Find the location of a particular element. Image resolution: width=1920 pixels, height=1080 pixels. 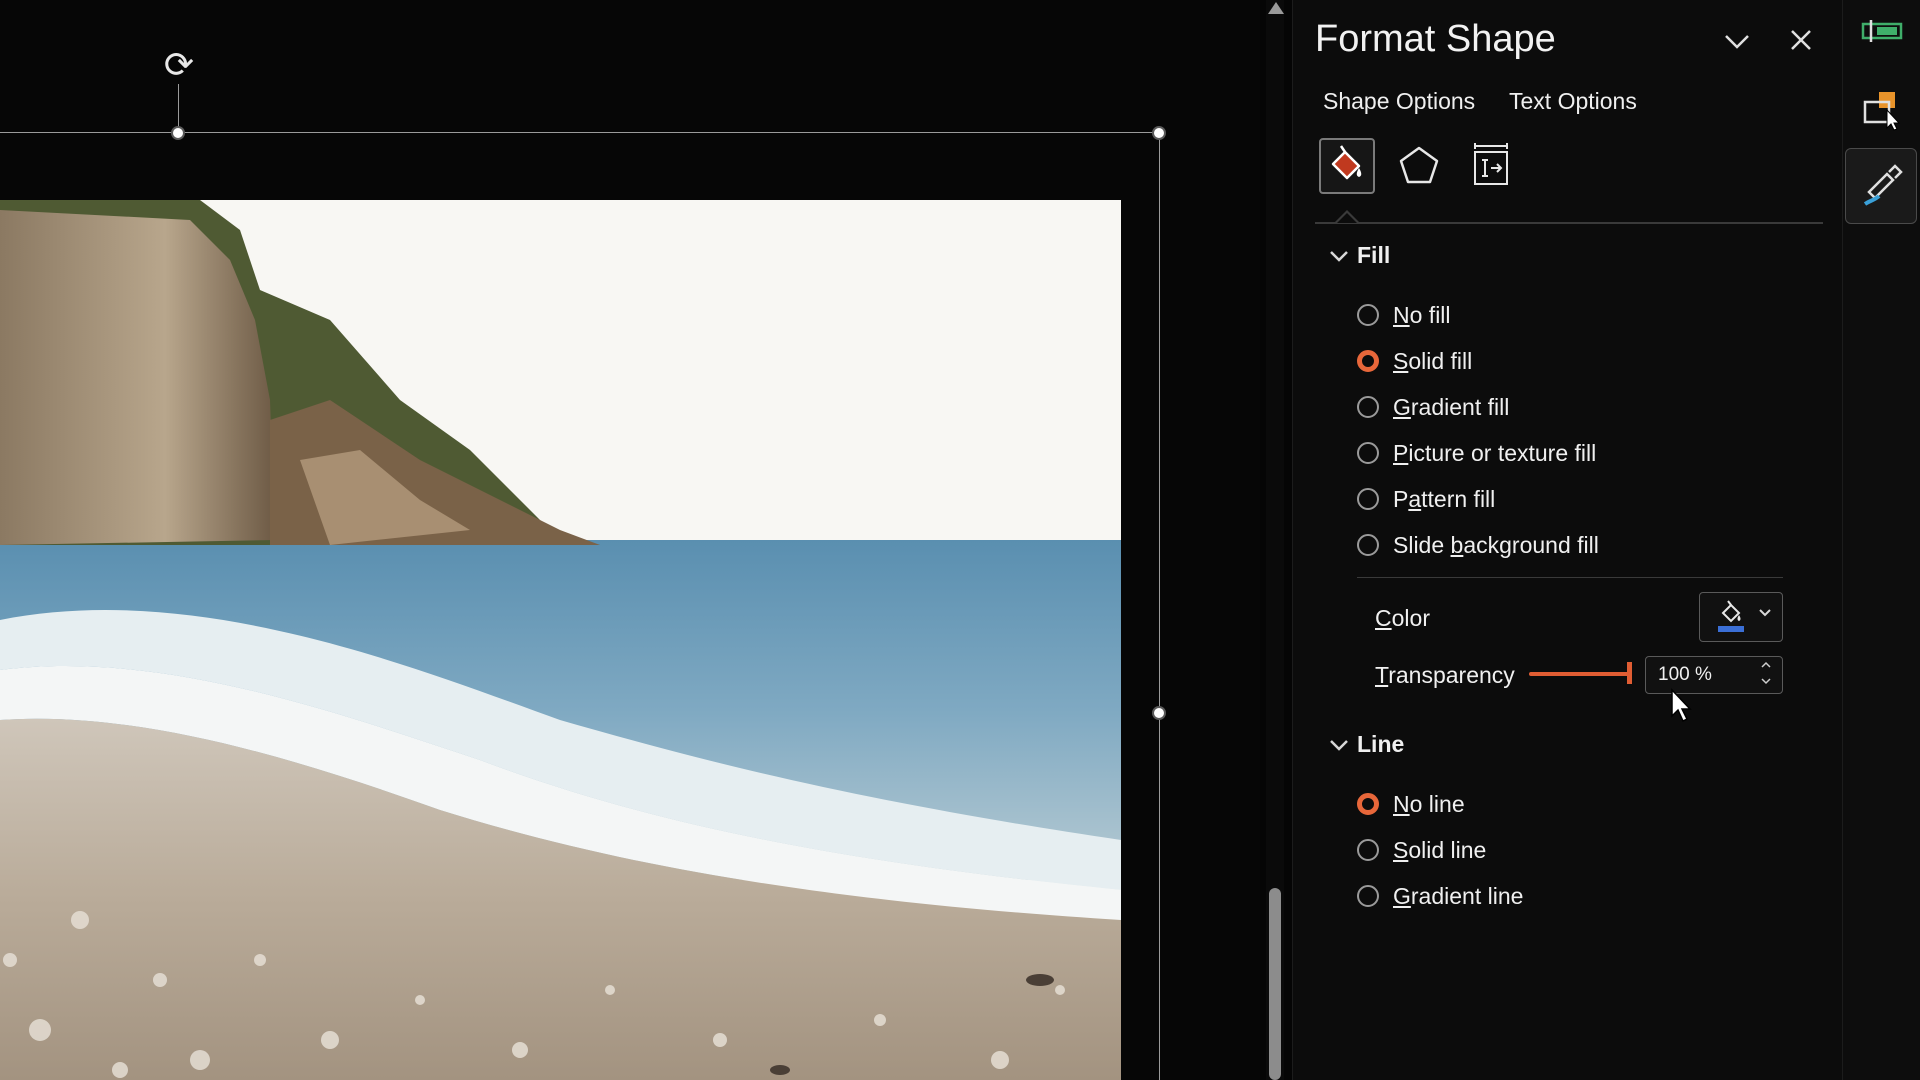

radio-solid-line: Solid line is located at coordinates (1421, 850).